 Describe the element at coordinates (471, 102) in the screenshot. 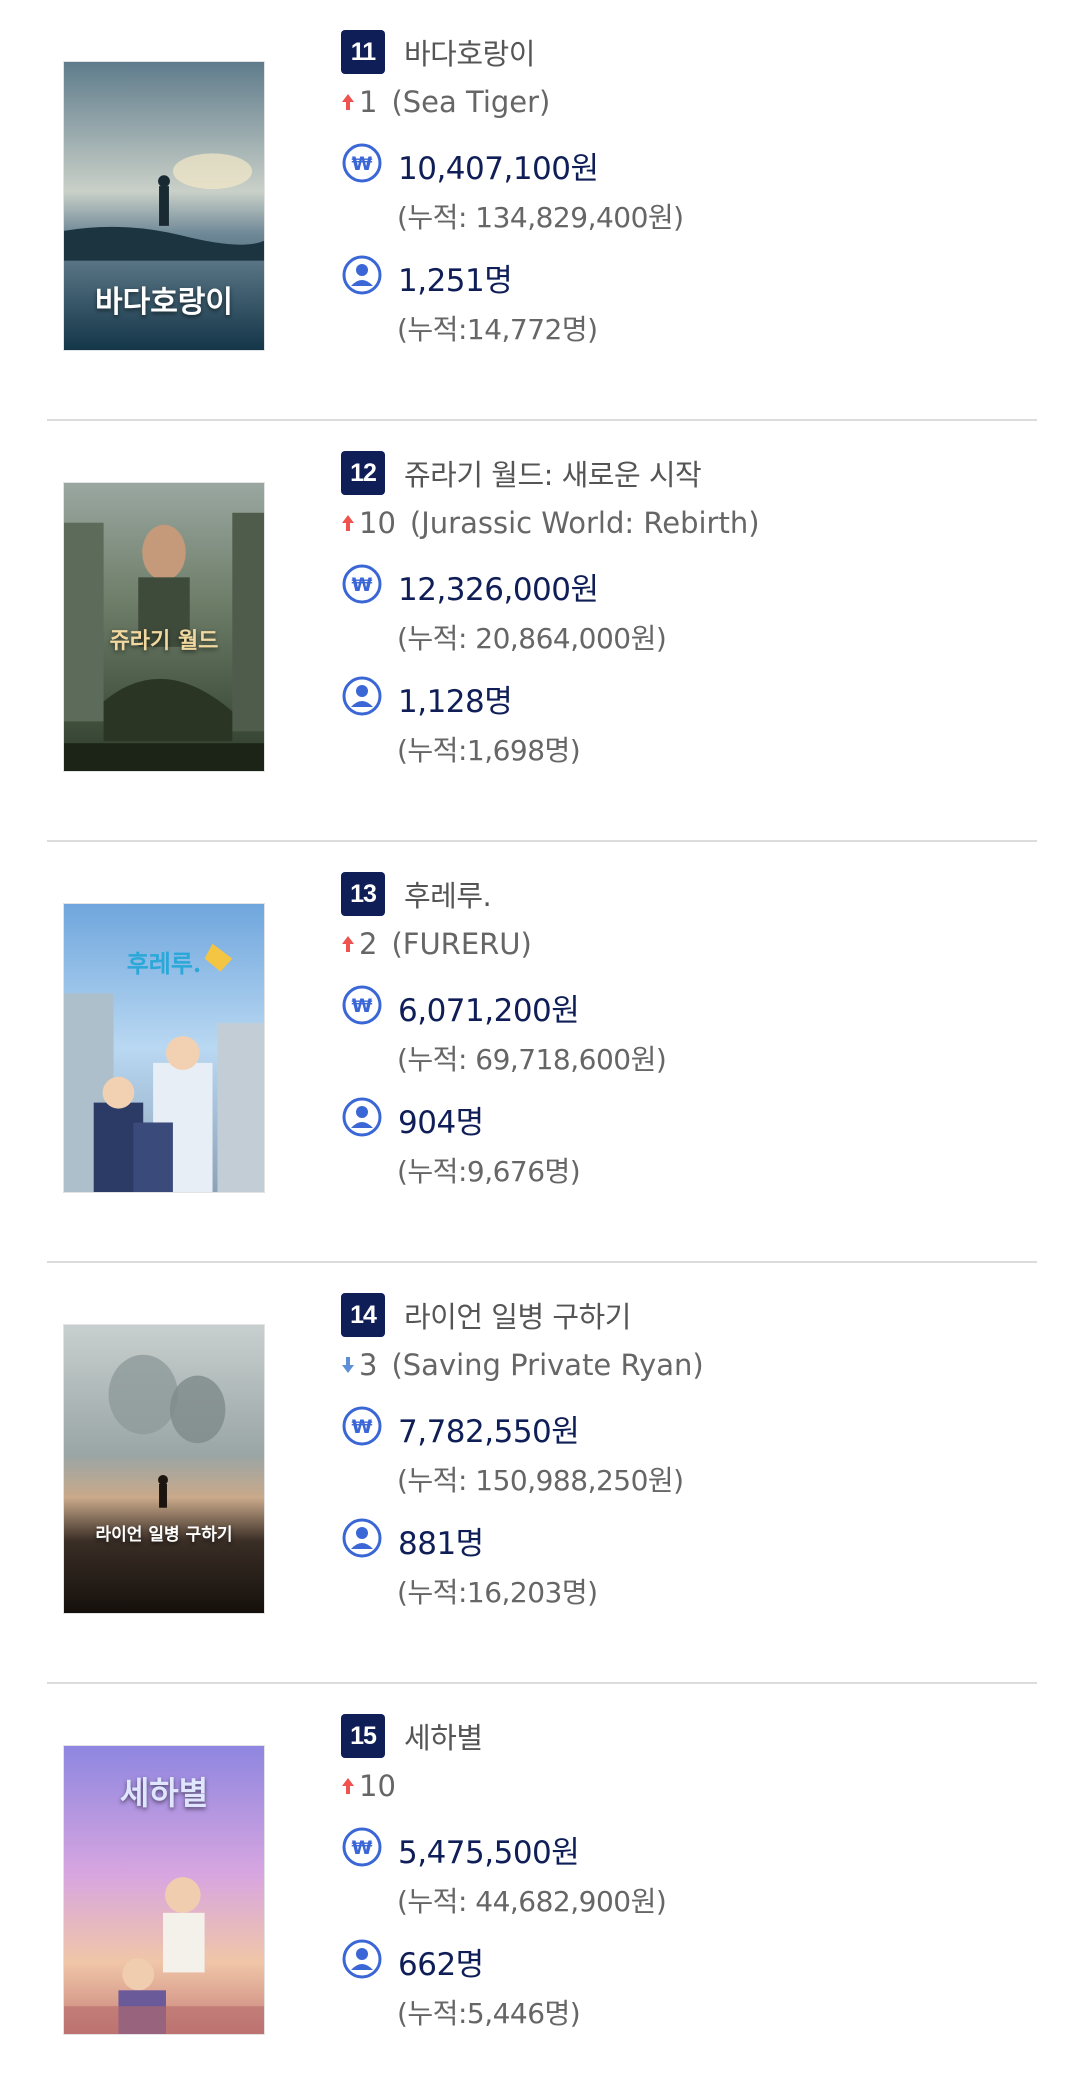

I see `movie-title-en: (Sea Tiger)` at that location.